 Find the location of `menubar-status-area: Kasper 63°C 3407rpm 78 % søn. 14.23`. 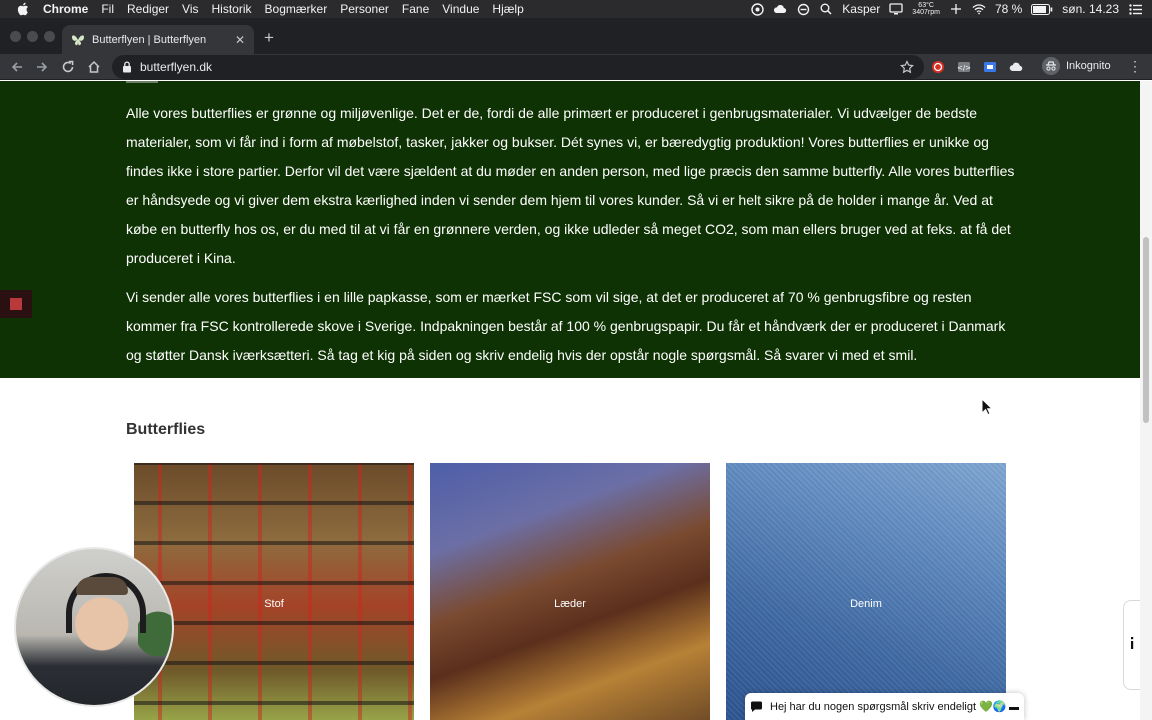

menubar-status-area: Kasper 63°C 3407rpm 78 % søn. 14.23 is located at coordinates (946, 9).